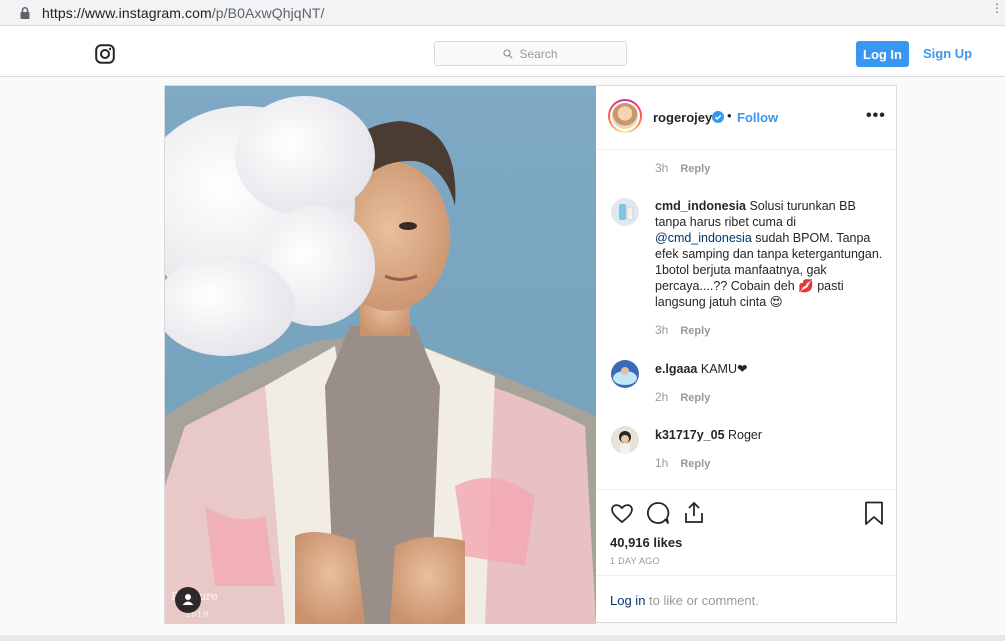  I want to click on login-prompt-suffix: to like or comment., so click(702, 600).